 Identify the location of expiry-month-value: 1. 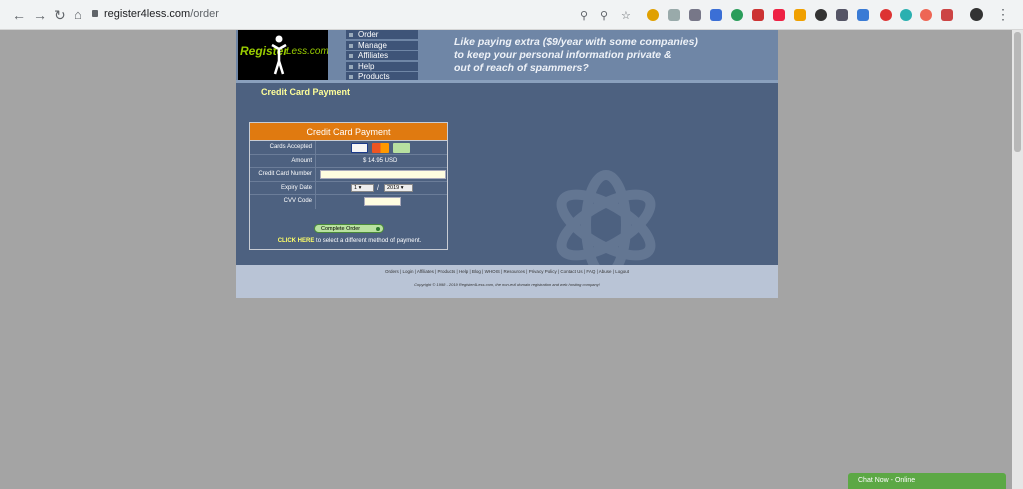
(356, 187).